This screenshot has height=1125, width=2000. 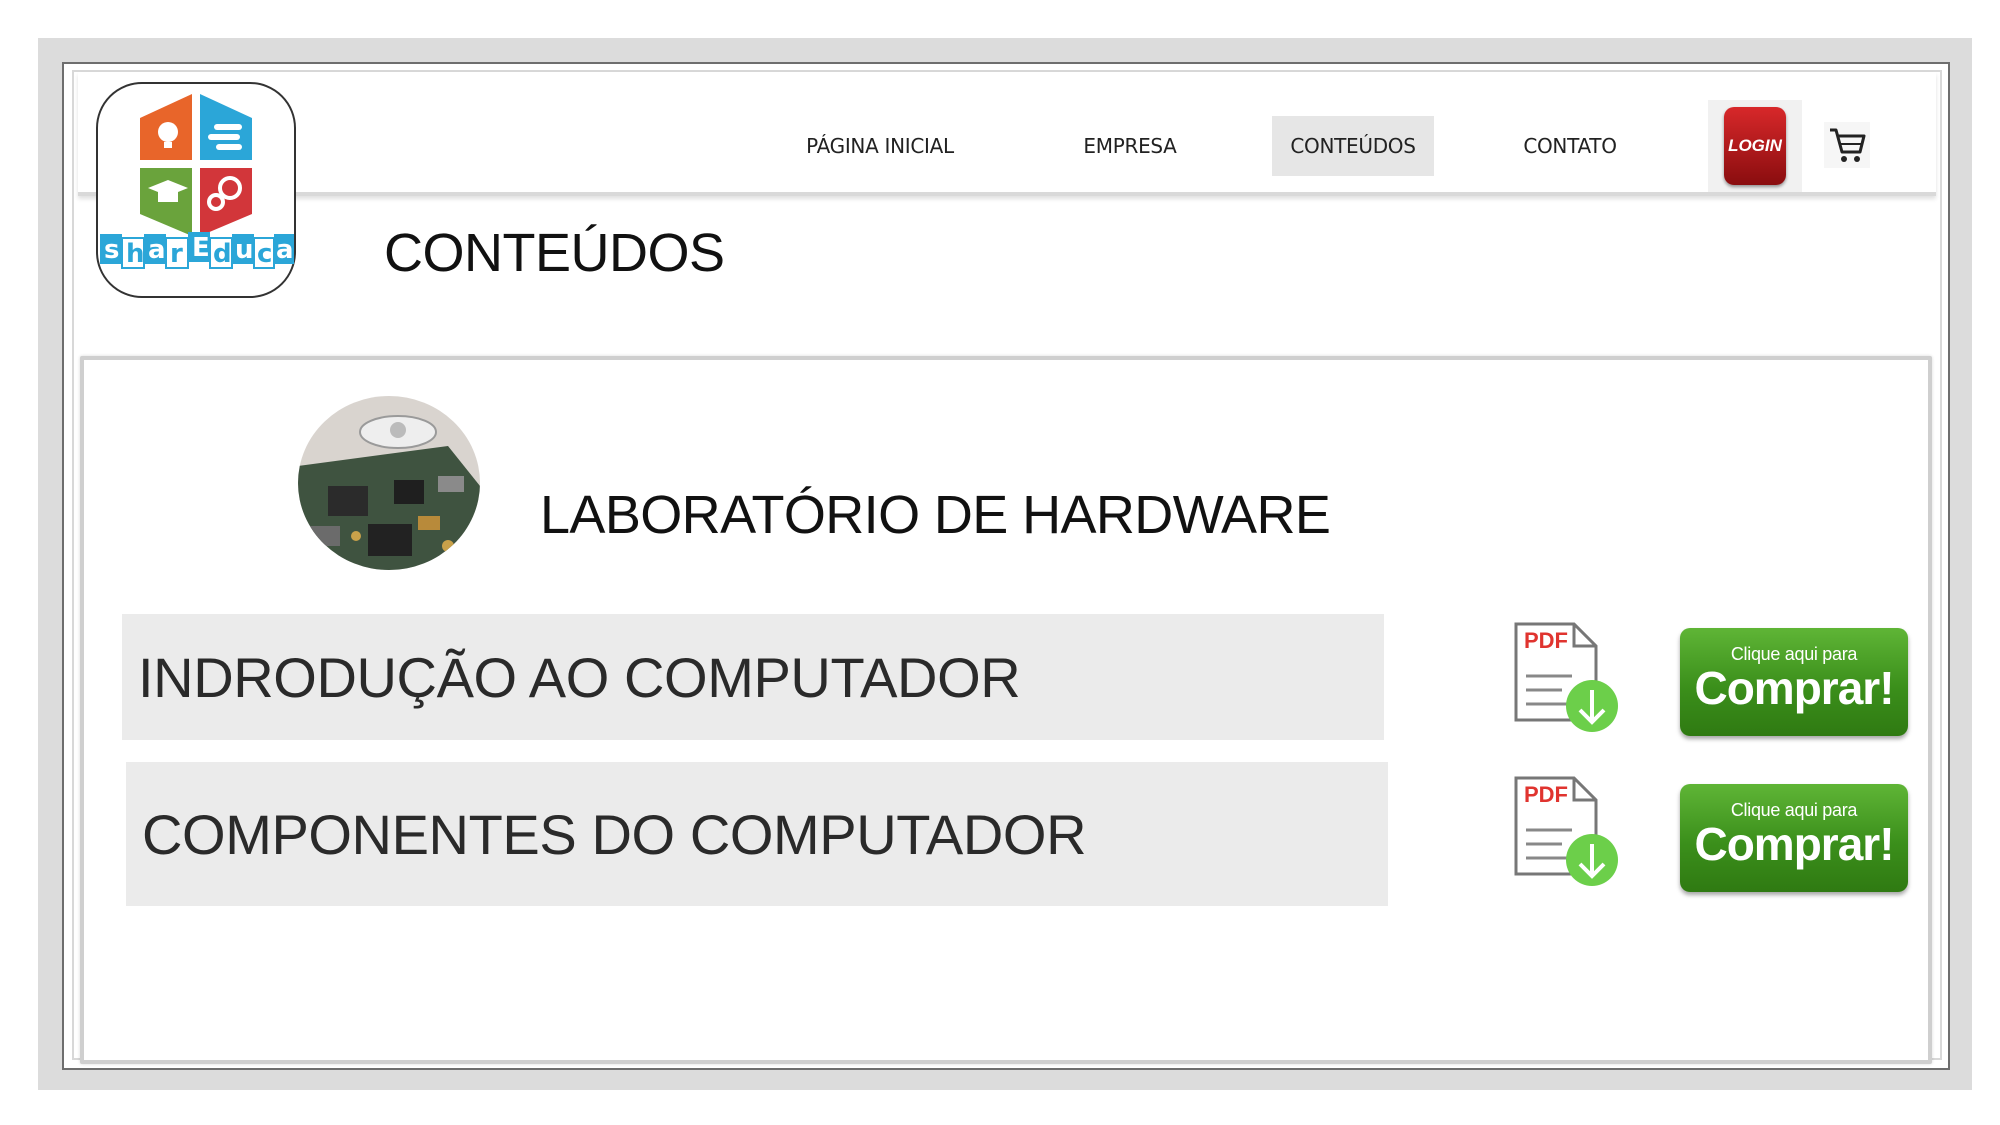 What do you see at coordinates (222, 254) in the screenshot?
I see `svg-text: d` at bounding box center [222, 254].